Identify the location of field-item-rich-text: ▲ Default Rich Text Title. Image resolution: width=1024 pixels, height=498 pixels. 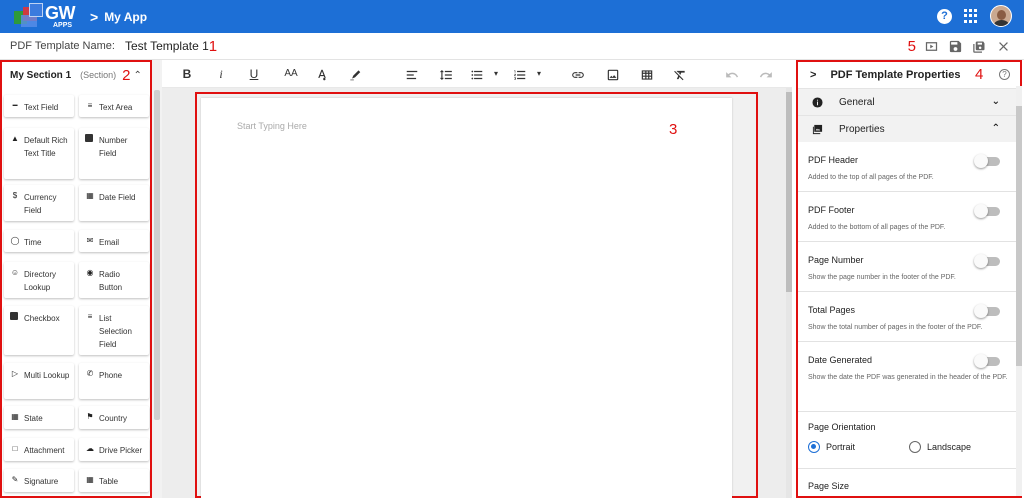
(39, 153).